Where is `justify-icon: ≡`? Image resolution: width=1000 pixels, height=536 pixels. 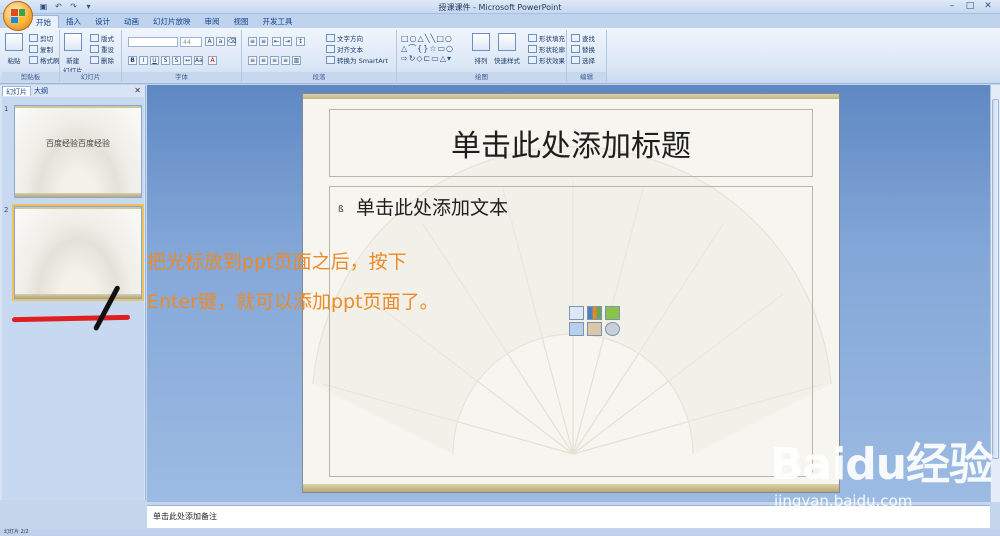 justify-icon: ≡ is located at coordinates (285, 60).